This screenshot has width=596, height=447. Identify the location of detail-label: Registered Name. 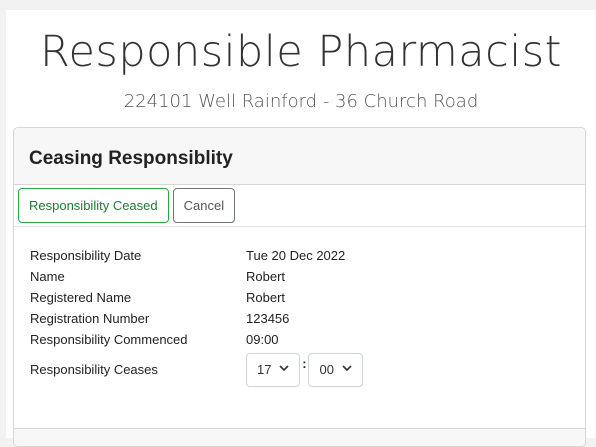
(81, 297).